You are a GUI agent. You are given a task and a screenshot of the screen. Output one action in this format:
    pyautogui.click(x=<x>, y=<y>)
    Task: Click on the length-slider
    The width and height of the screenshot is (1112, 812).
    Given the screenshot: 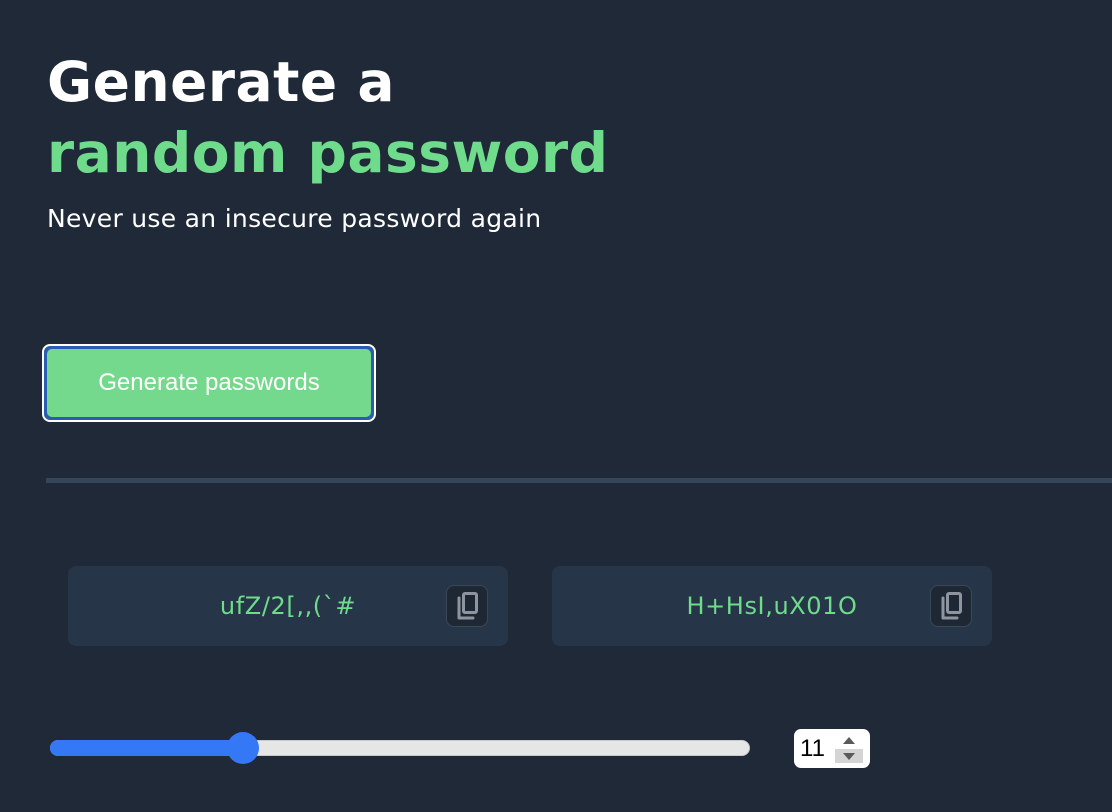 What is the action you would take?
    pyautogui.click(x=400, y=748)
    